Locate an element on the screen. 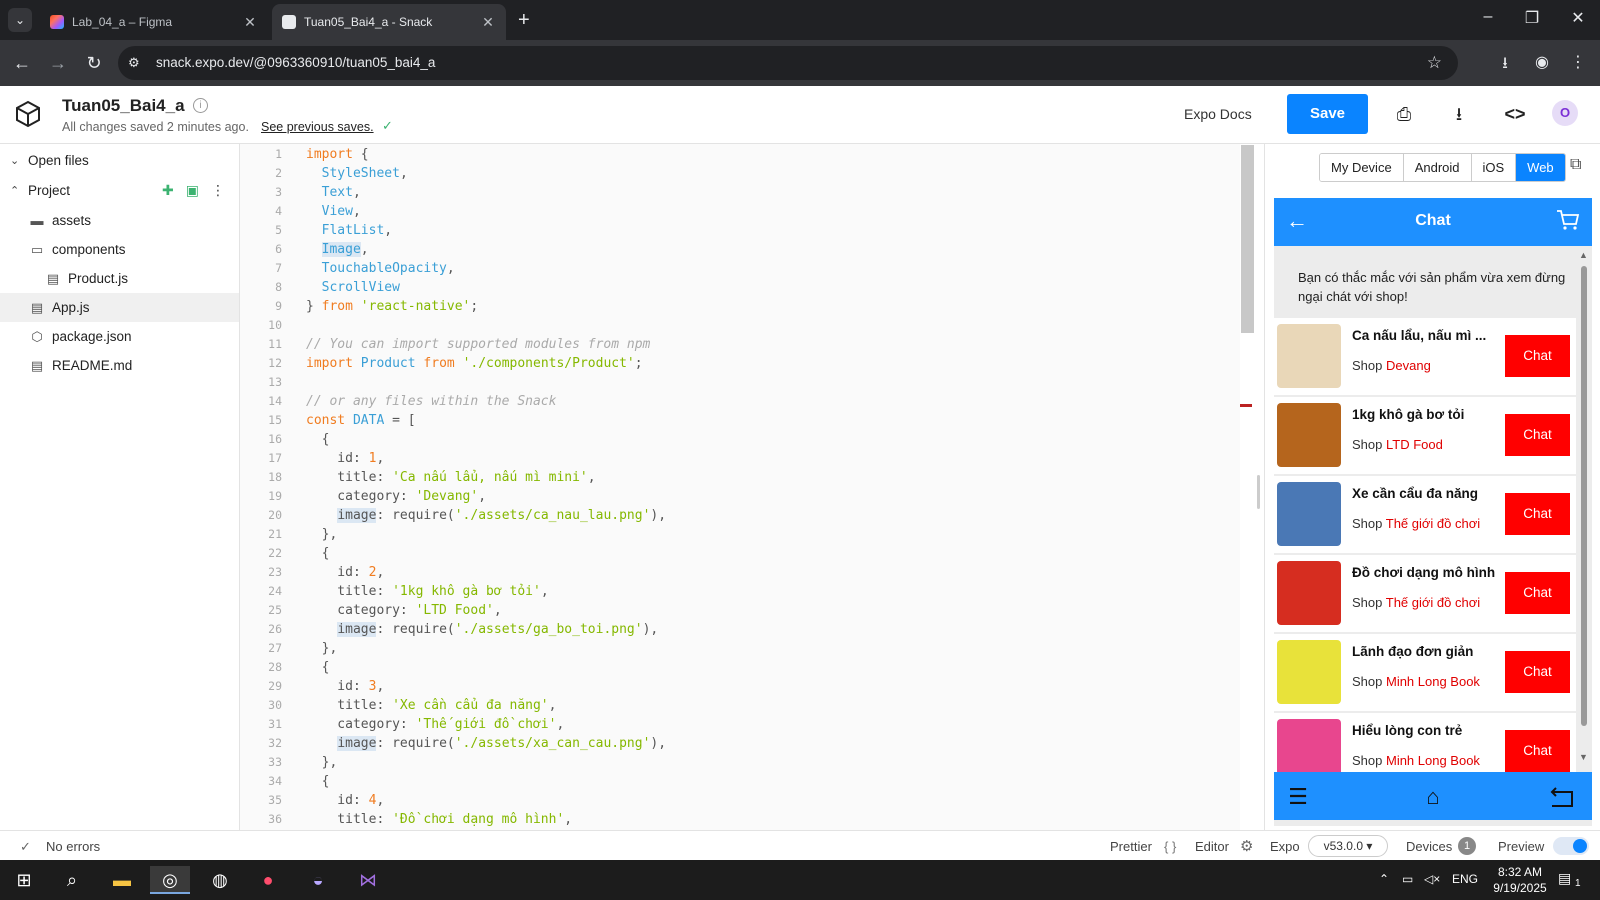  save-button: Save is located at coordinates (1327, 114).